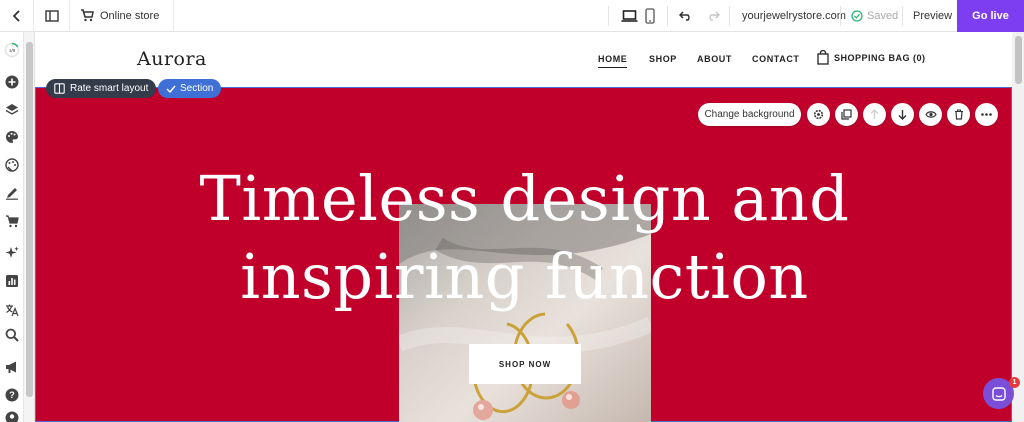  I want to click on online-store-selector: Online store, so click(122, 16).